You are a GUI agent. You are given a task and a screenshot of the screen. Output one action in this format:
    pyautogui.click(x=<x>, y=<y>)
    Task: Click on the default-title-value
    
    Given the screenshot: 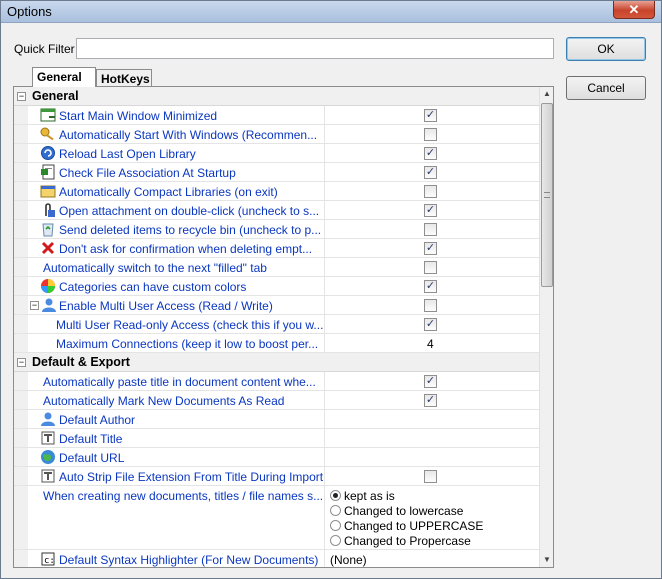 What is the action you would take?
    pyautogui.click(x=432, y=438)
    